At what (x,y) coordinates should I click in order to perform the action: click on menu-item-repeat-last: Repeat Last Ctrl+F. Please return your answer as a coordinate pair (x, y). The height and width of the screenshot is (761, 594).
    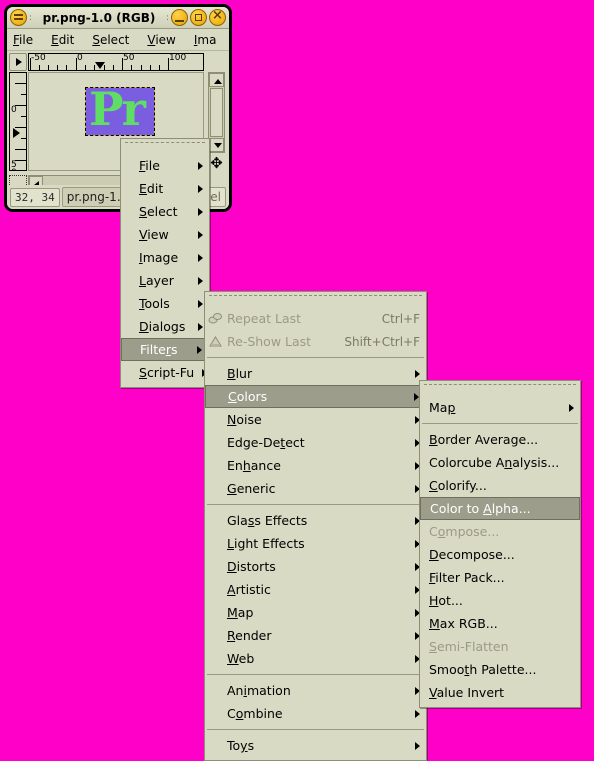
    Looking at the image, I should click on (315, 318).